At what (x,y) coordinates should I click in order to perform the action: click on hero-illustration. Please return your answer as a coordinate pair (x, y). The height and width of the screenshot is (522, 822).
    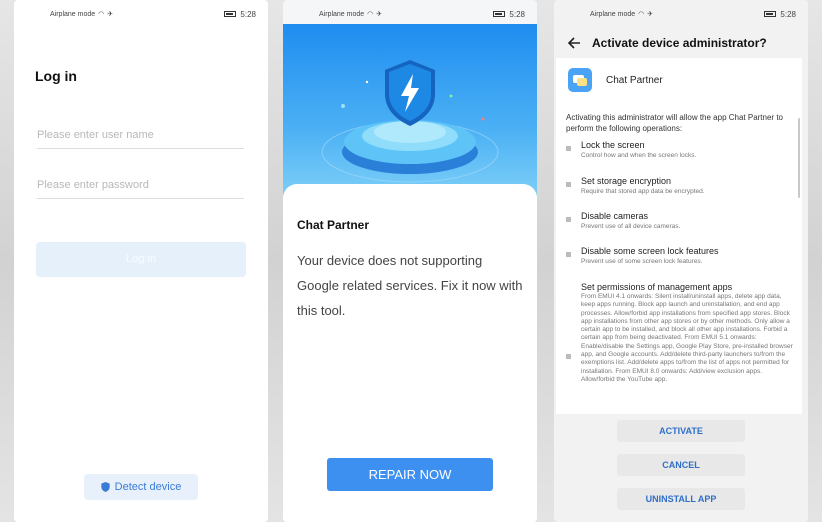
    Looking at the image, I should click on (410, 111).